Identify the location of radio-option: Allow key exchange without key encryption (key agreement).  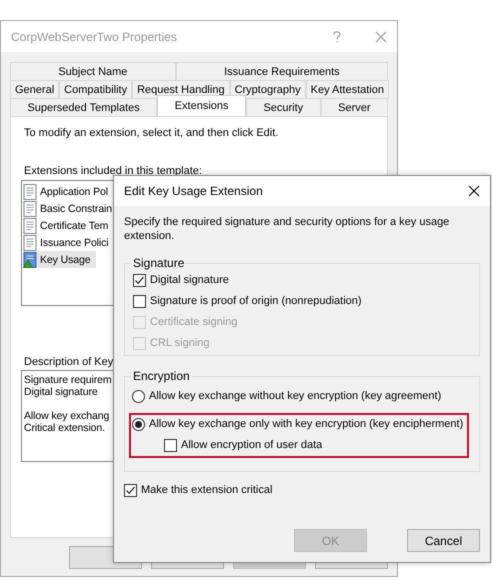
(287, 396).